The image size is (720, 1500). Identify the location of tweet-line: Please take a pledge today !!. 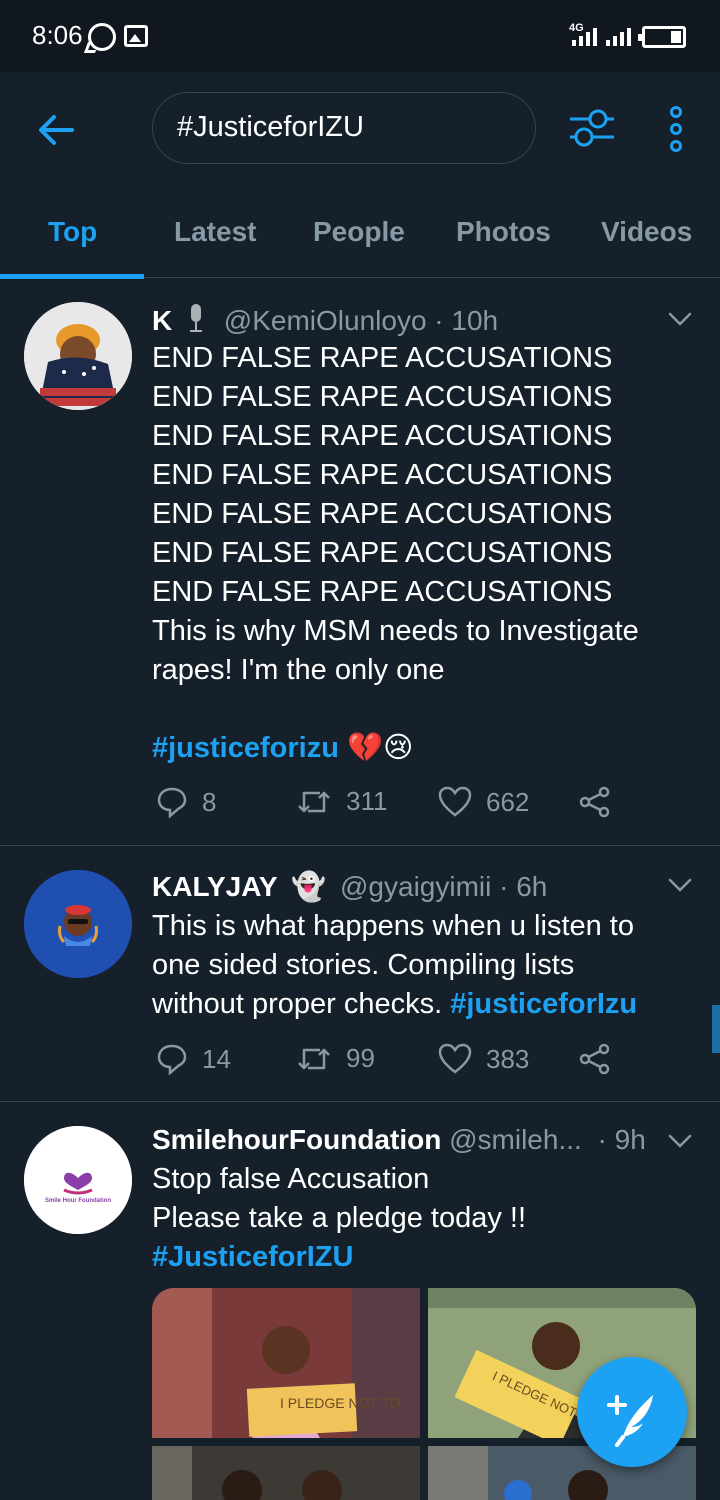
(339, 1218).